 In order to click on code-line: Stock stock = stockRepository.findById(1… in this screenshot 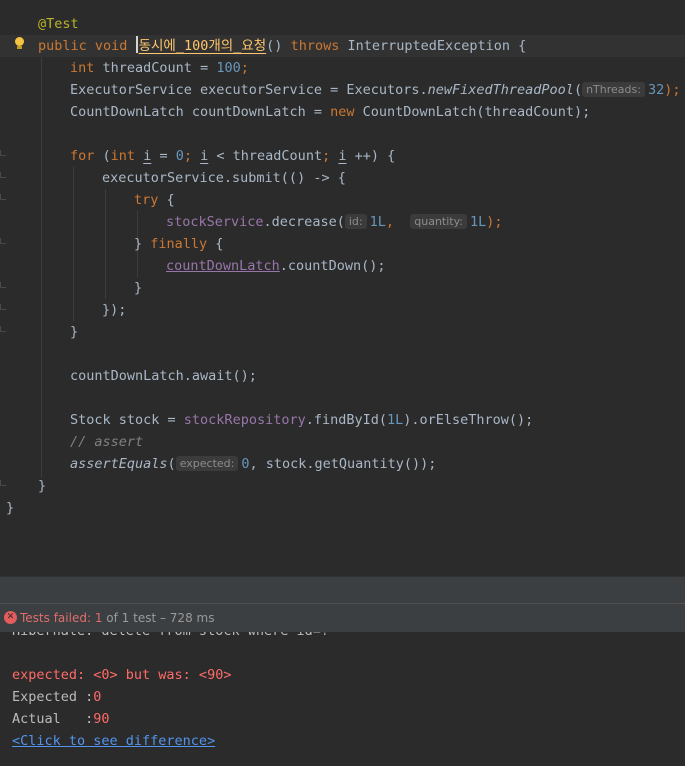, I will do `click(301, 420)`.